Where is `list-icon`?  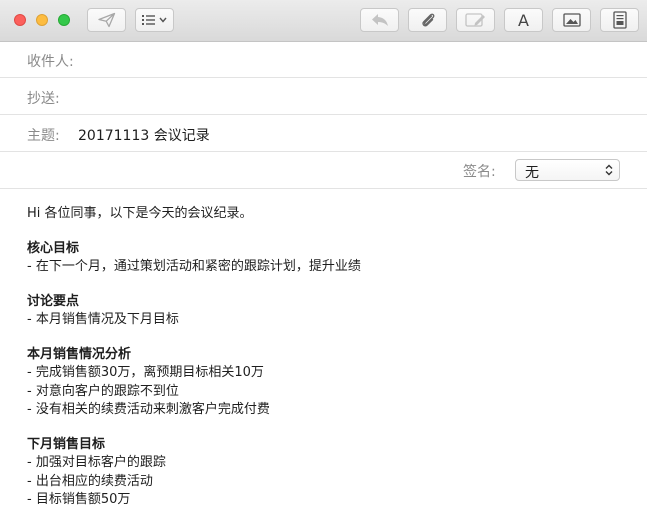
list-icon is located at coordinates (154, 20).